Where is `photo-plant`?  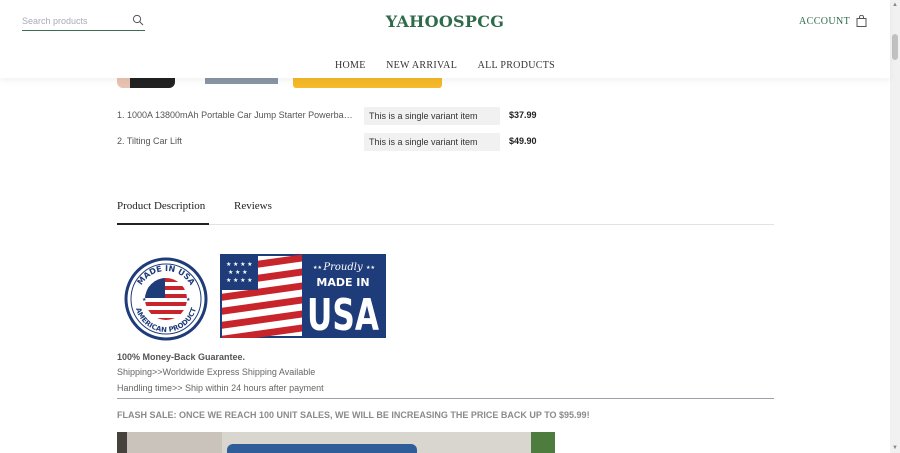 photo-plant is located at coordinates (543, 442).